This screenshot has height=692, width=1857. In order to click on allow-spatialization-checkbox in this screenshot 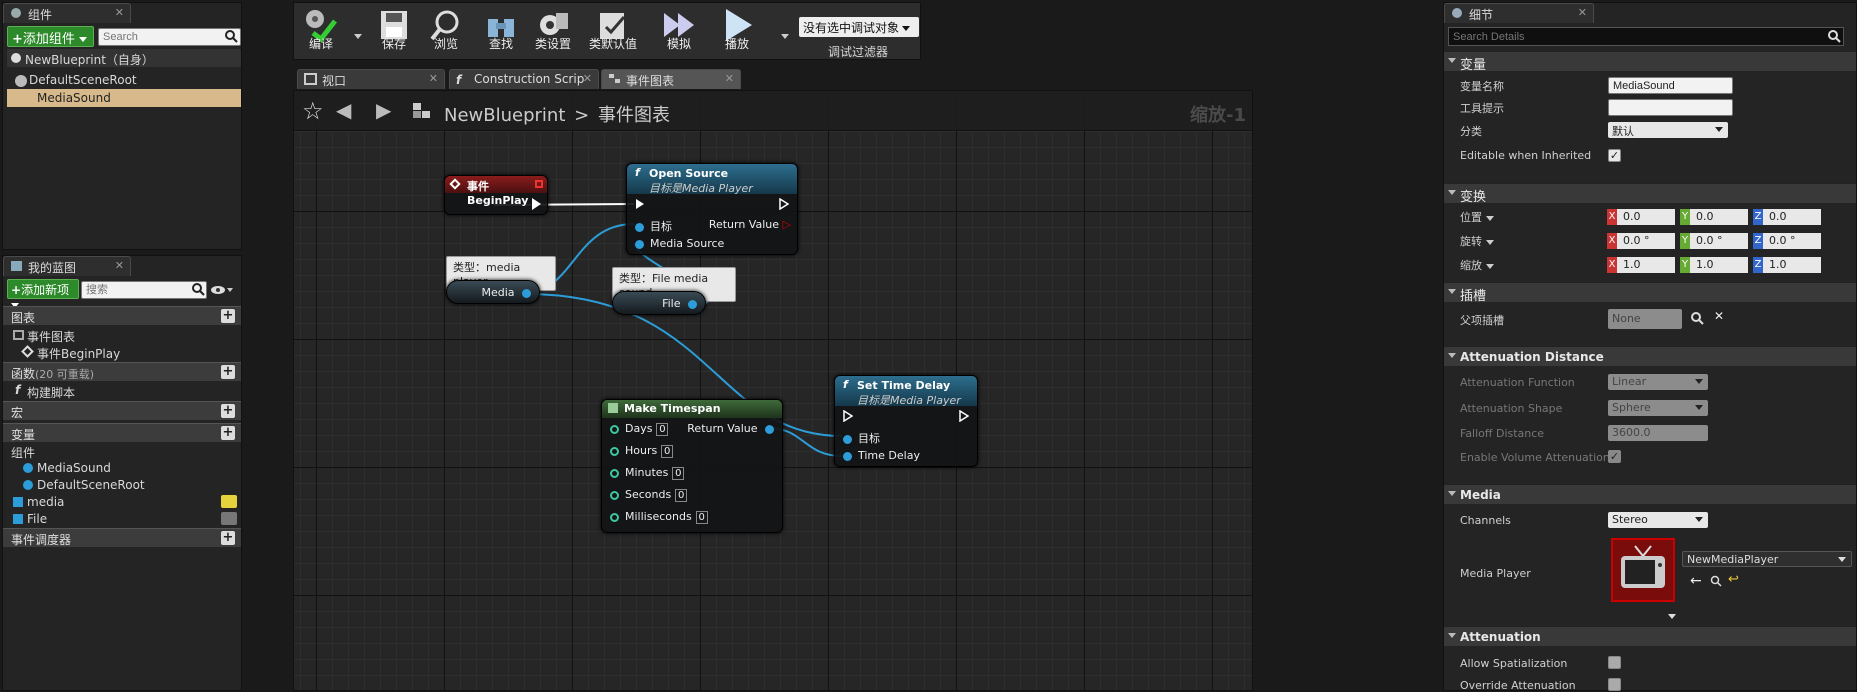, I will do `click(1614, 662)`.